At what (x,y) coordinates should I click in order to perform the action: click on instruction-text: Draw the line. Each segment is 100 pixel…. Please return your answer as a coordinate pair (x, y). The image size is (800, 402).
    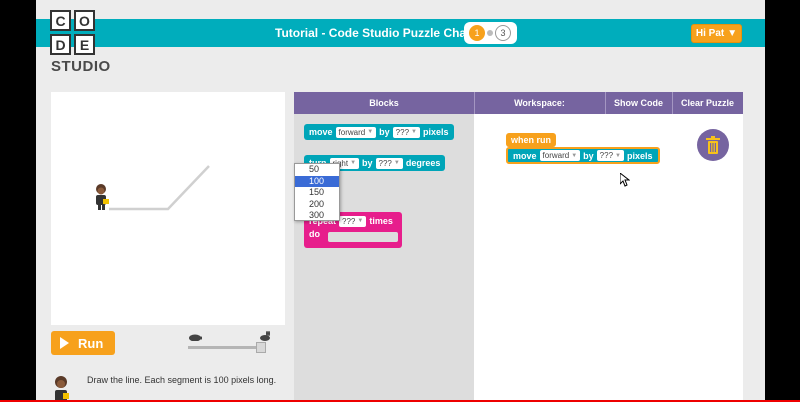
    Looking at the image, I should click on (182, 380).